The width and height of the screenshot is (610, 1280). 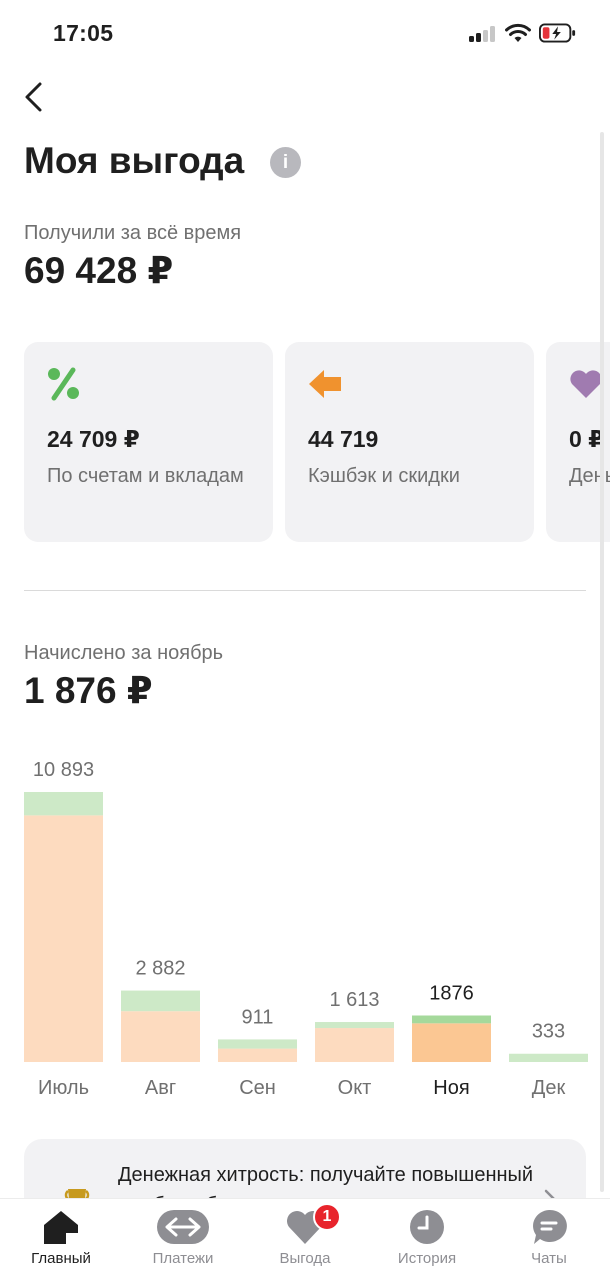 I want to click on card-value: 44 719, so click(x=343, y=439).